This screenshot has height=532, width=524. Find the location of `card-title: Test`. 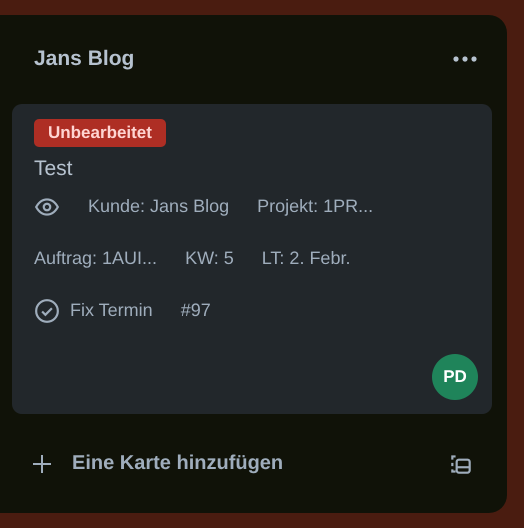

card-title: Test is located at coordinates (54, 168).